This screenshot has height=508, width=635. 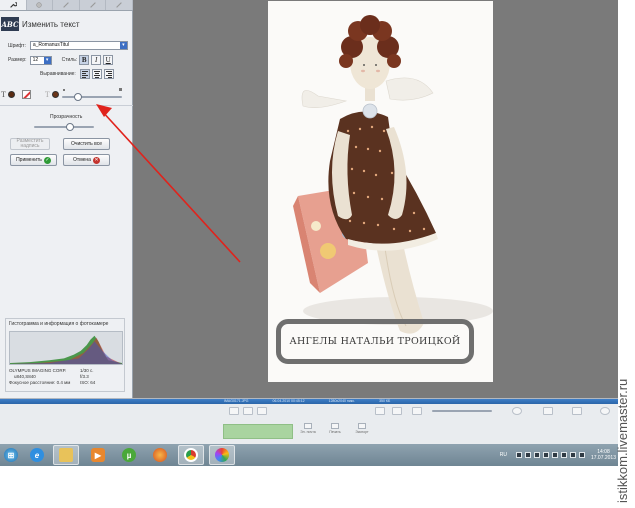 I want to click on taskbar-ie: e, so click(x=37, y=455).